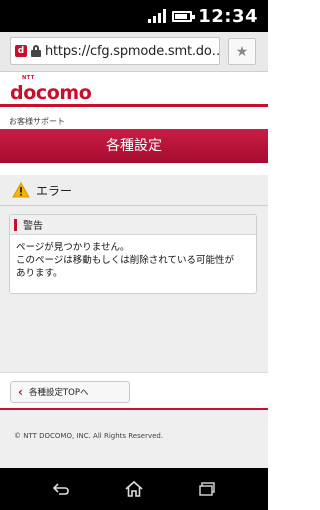  I want to click on recent-apps-button, so click(207, 489).